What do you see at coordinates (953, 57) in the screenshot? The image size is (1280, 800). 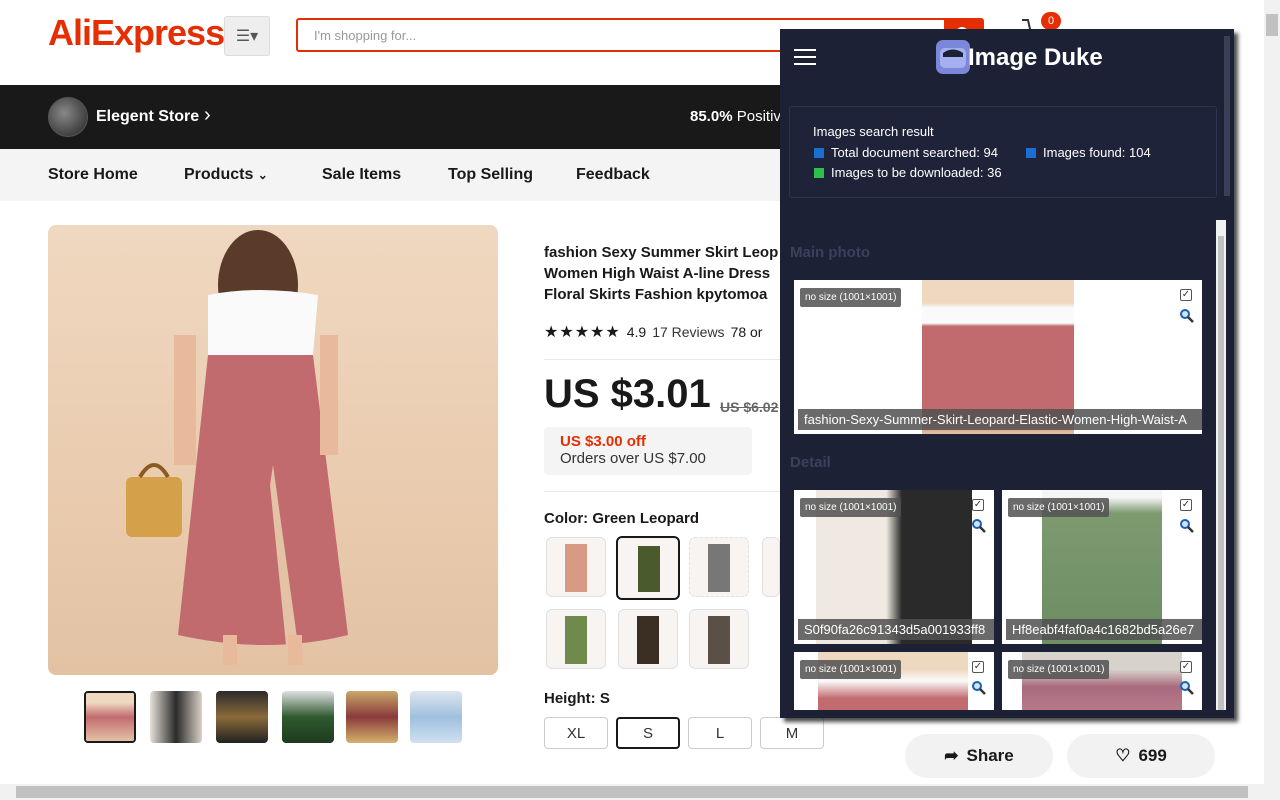 I see `image-duke-logo-icon` at bounding box center [953, 57].